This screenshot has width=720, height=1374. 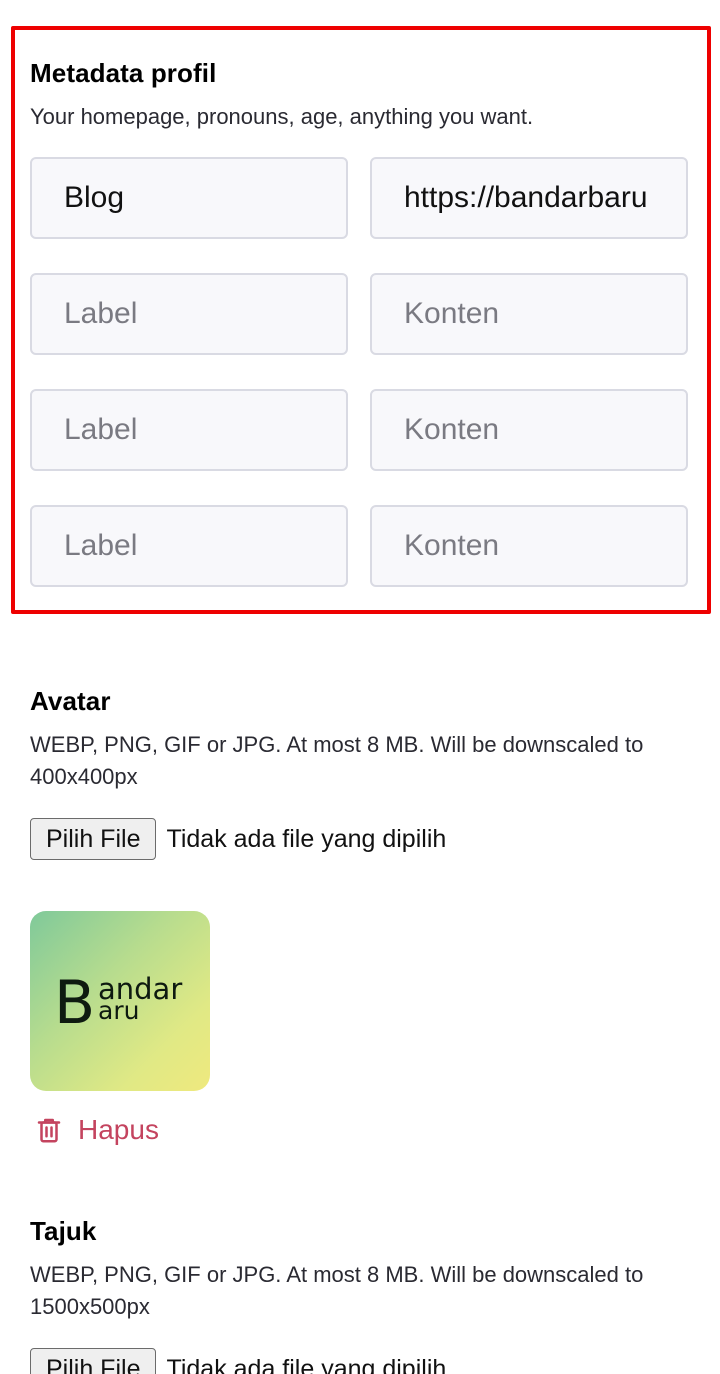 I want to click on header-choose-file-button: Pilih File, so click(x=93, y=1361).